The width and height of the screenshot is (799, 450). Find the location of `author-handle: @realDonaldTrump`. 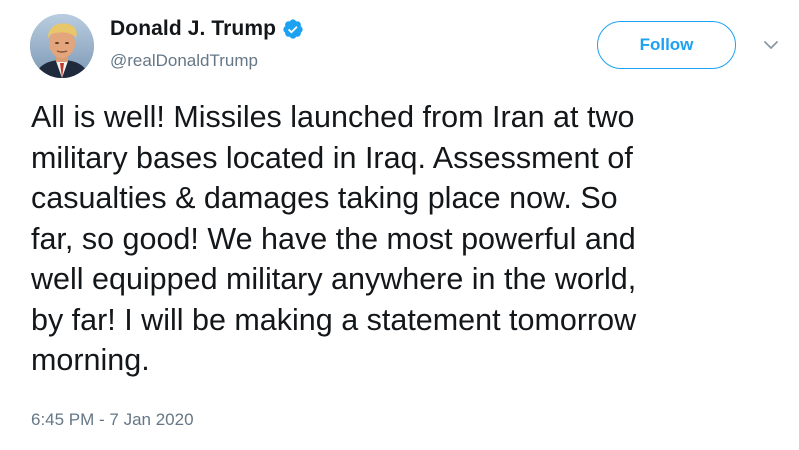

author-handle: @realDonaldTrump is located at coordinates (184, 61).